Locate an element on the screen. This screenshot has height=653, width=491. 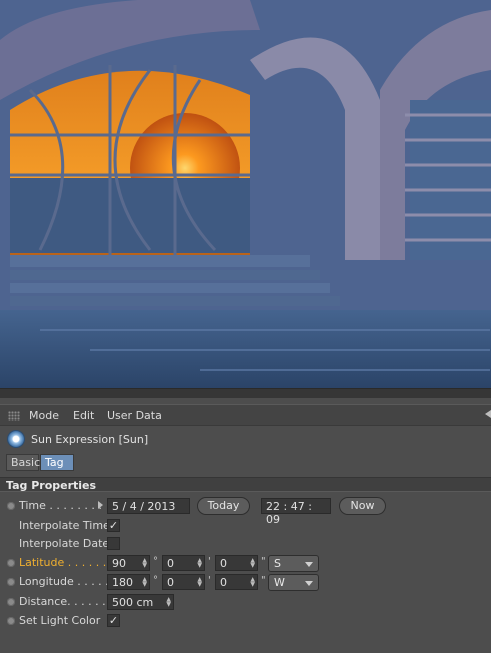
longitude-minutes-field: 0 ▲ ▼ is located at coordinates (183, 582).